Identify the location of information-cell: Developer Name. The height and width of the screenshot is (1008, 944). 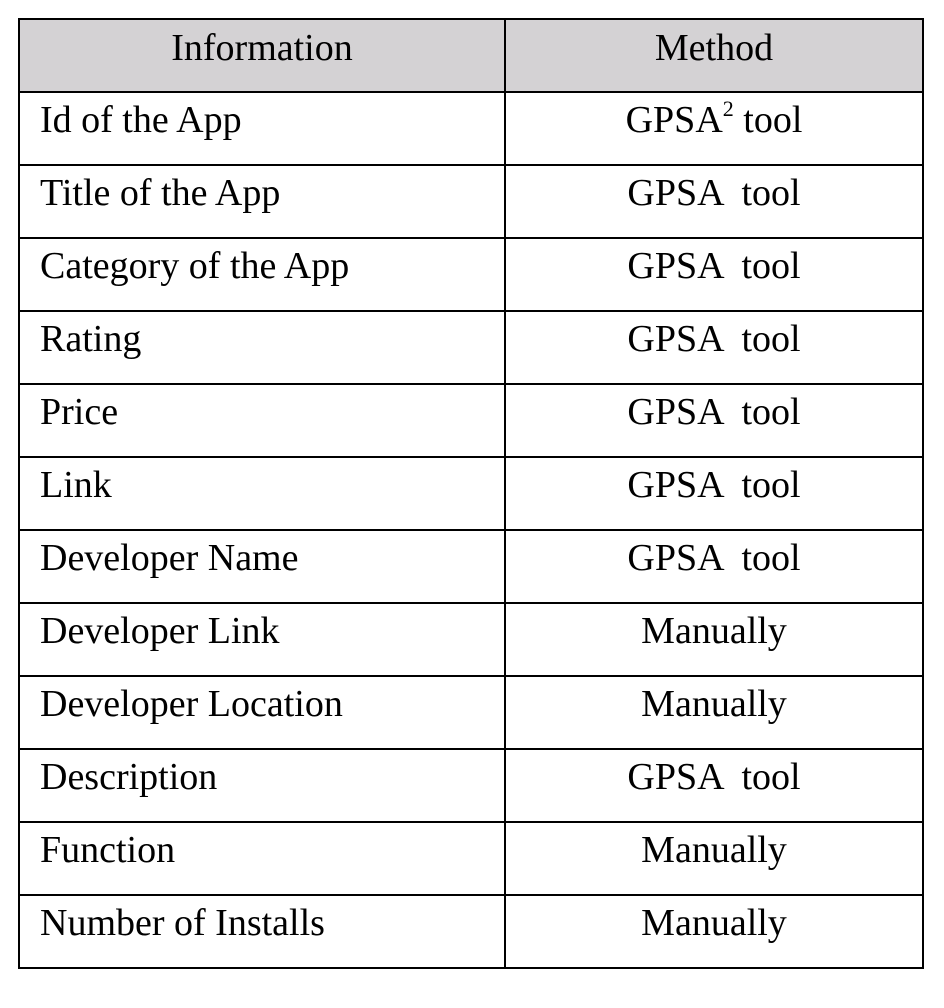
(262, 566).